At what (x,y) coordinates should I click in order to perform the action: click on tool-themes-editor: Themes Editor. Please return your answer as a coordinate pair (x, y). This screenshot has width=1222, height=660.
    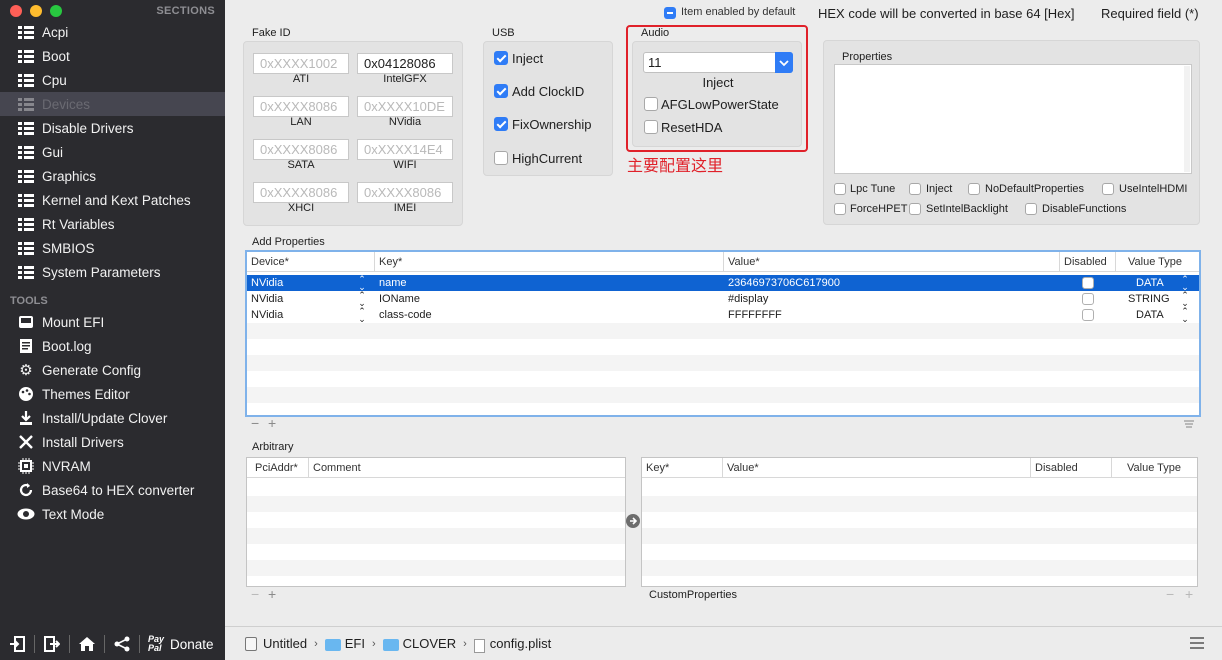
    Looking at the image, I should click on (112, 394).